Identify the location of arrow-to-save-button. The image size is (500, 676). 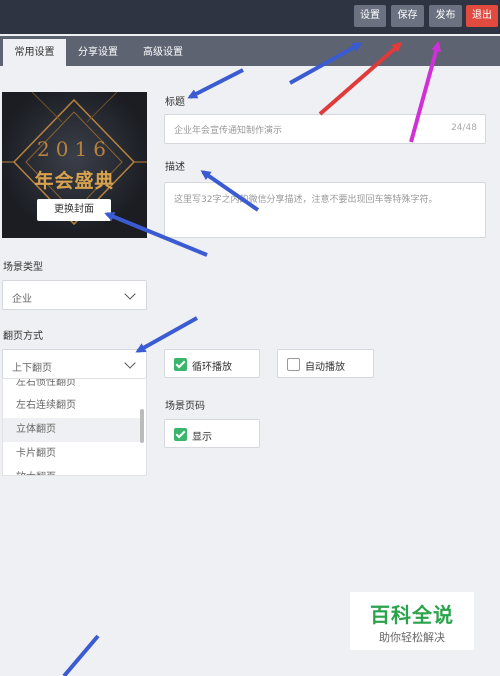
(360, 79).